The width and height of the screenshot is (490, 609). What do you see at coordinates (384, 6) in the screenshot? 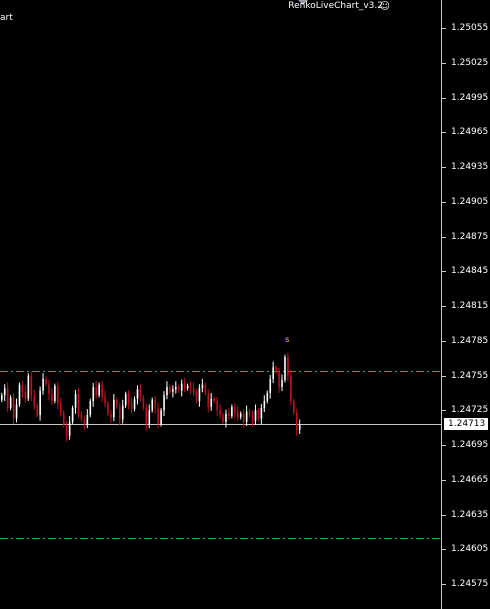
I see `smiley-icon: ☺` at bounding box center [384, 6].